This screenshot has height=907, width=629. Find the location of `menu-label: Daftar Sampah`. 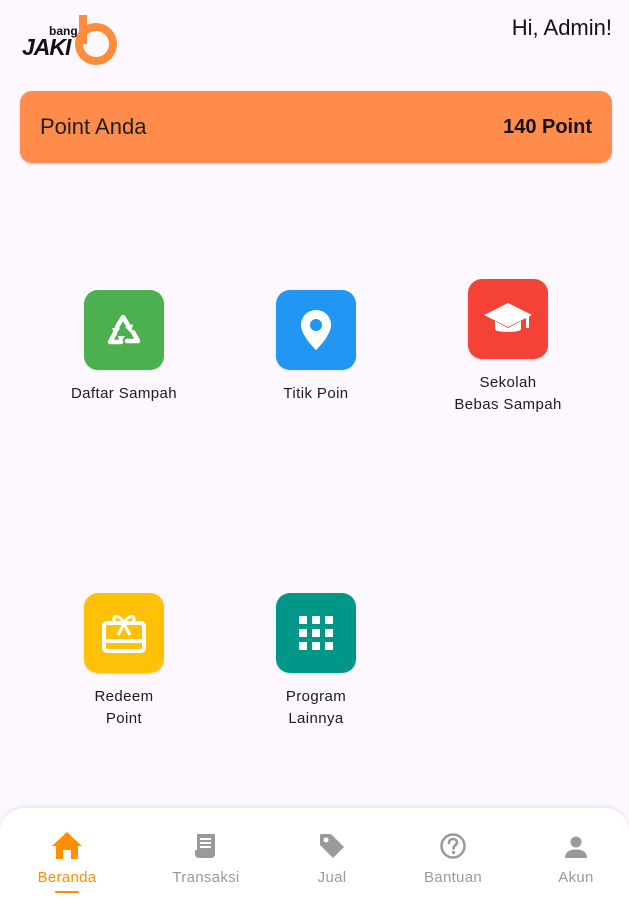

menu-label: Daftar Sampah is located at coordinates (124, 393).